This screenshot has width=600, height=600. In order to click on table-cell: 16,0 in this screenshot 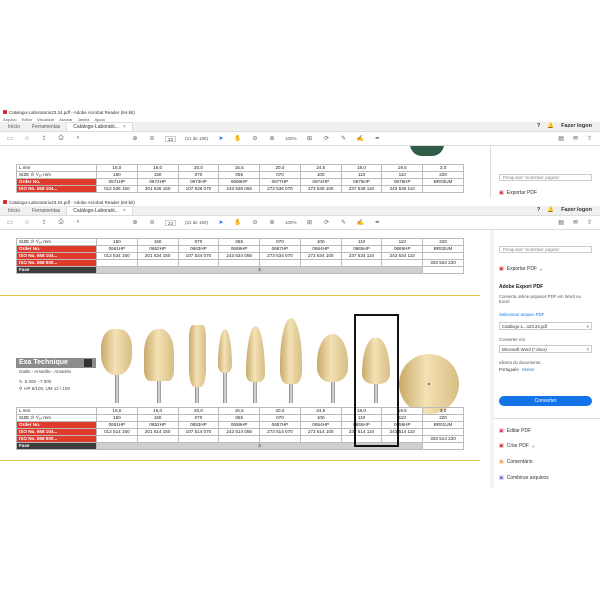, I will do `click(117, 411)`.